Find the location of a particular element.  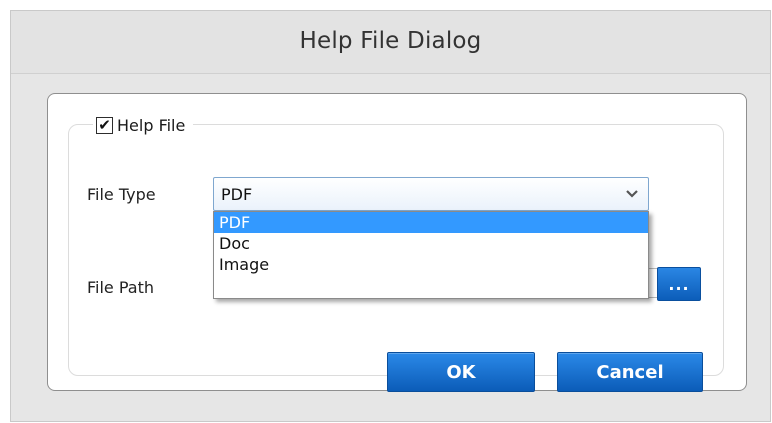

chevron-down-icon is located at coordinates (632, 194).